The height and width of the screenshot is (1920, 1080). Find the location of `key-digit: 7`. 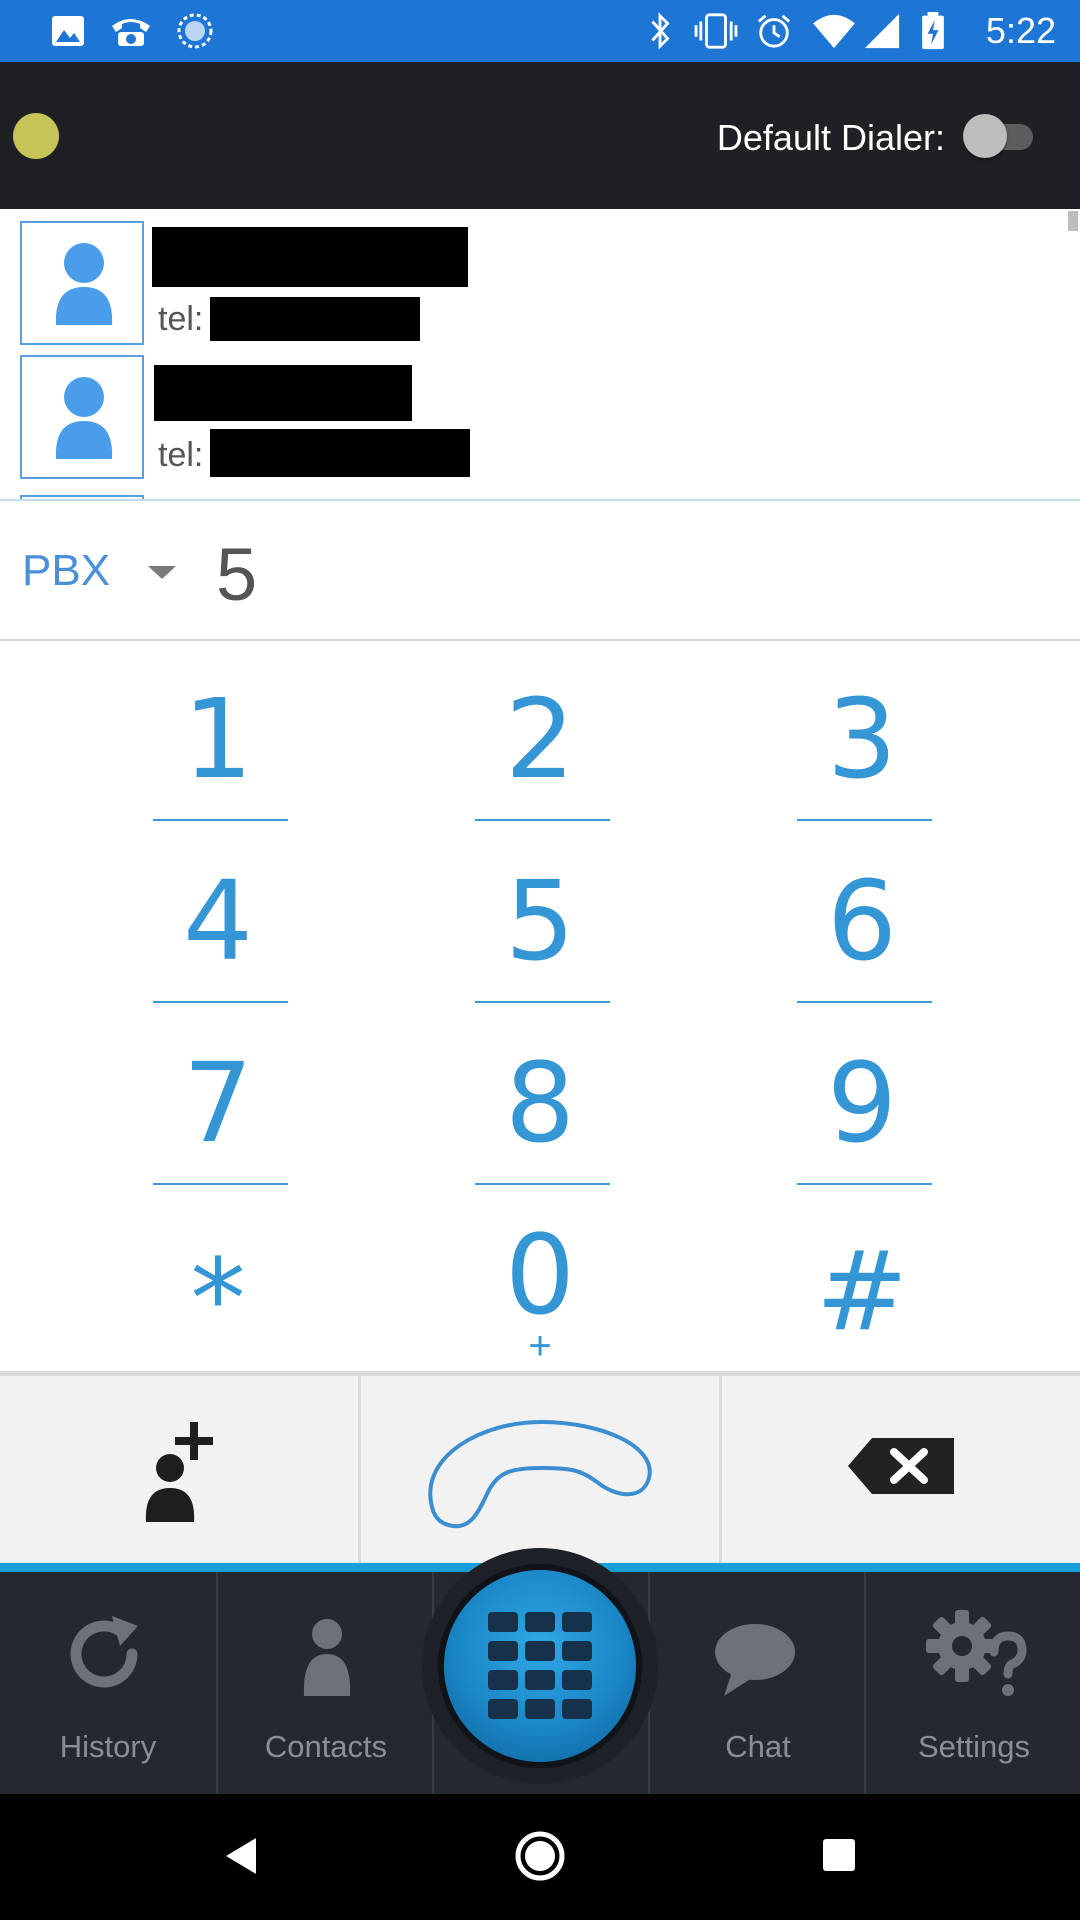

key-digit: 7 is located at coordinates (218, 1103).